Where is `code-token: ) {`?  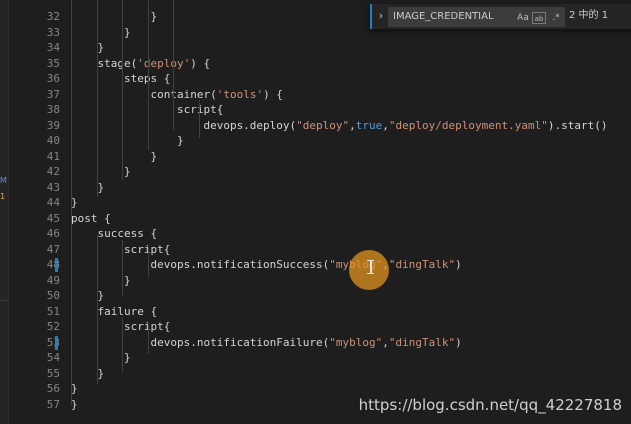 code-token: ) { is located at coordinates (273, 94).